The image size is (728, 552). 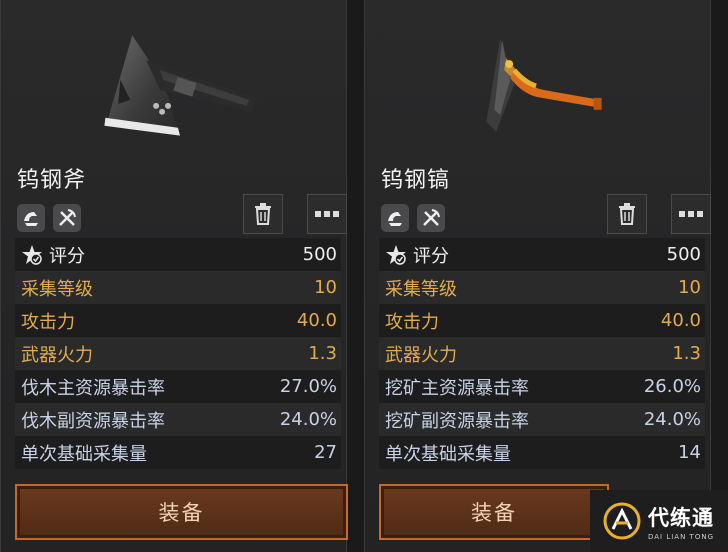 What do you see at coordinates (308, 386) in the screenshot?
I see `stat-value: 27.0%` at bounding box center [308, 386].